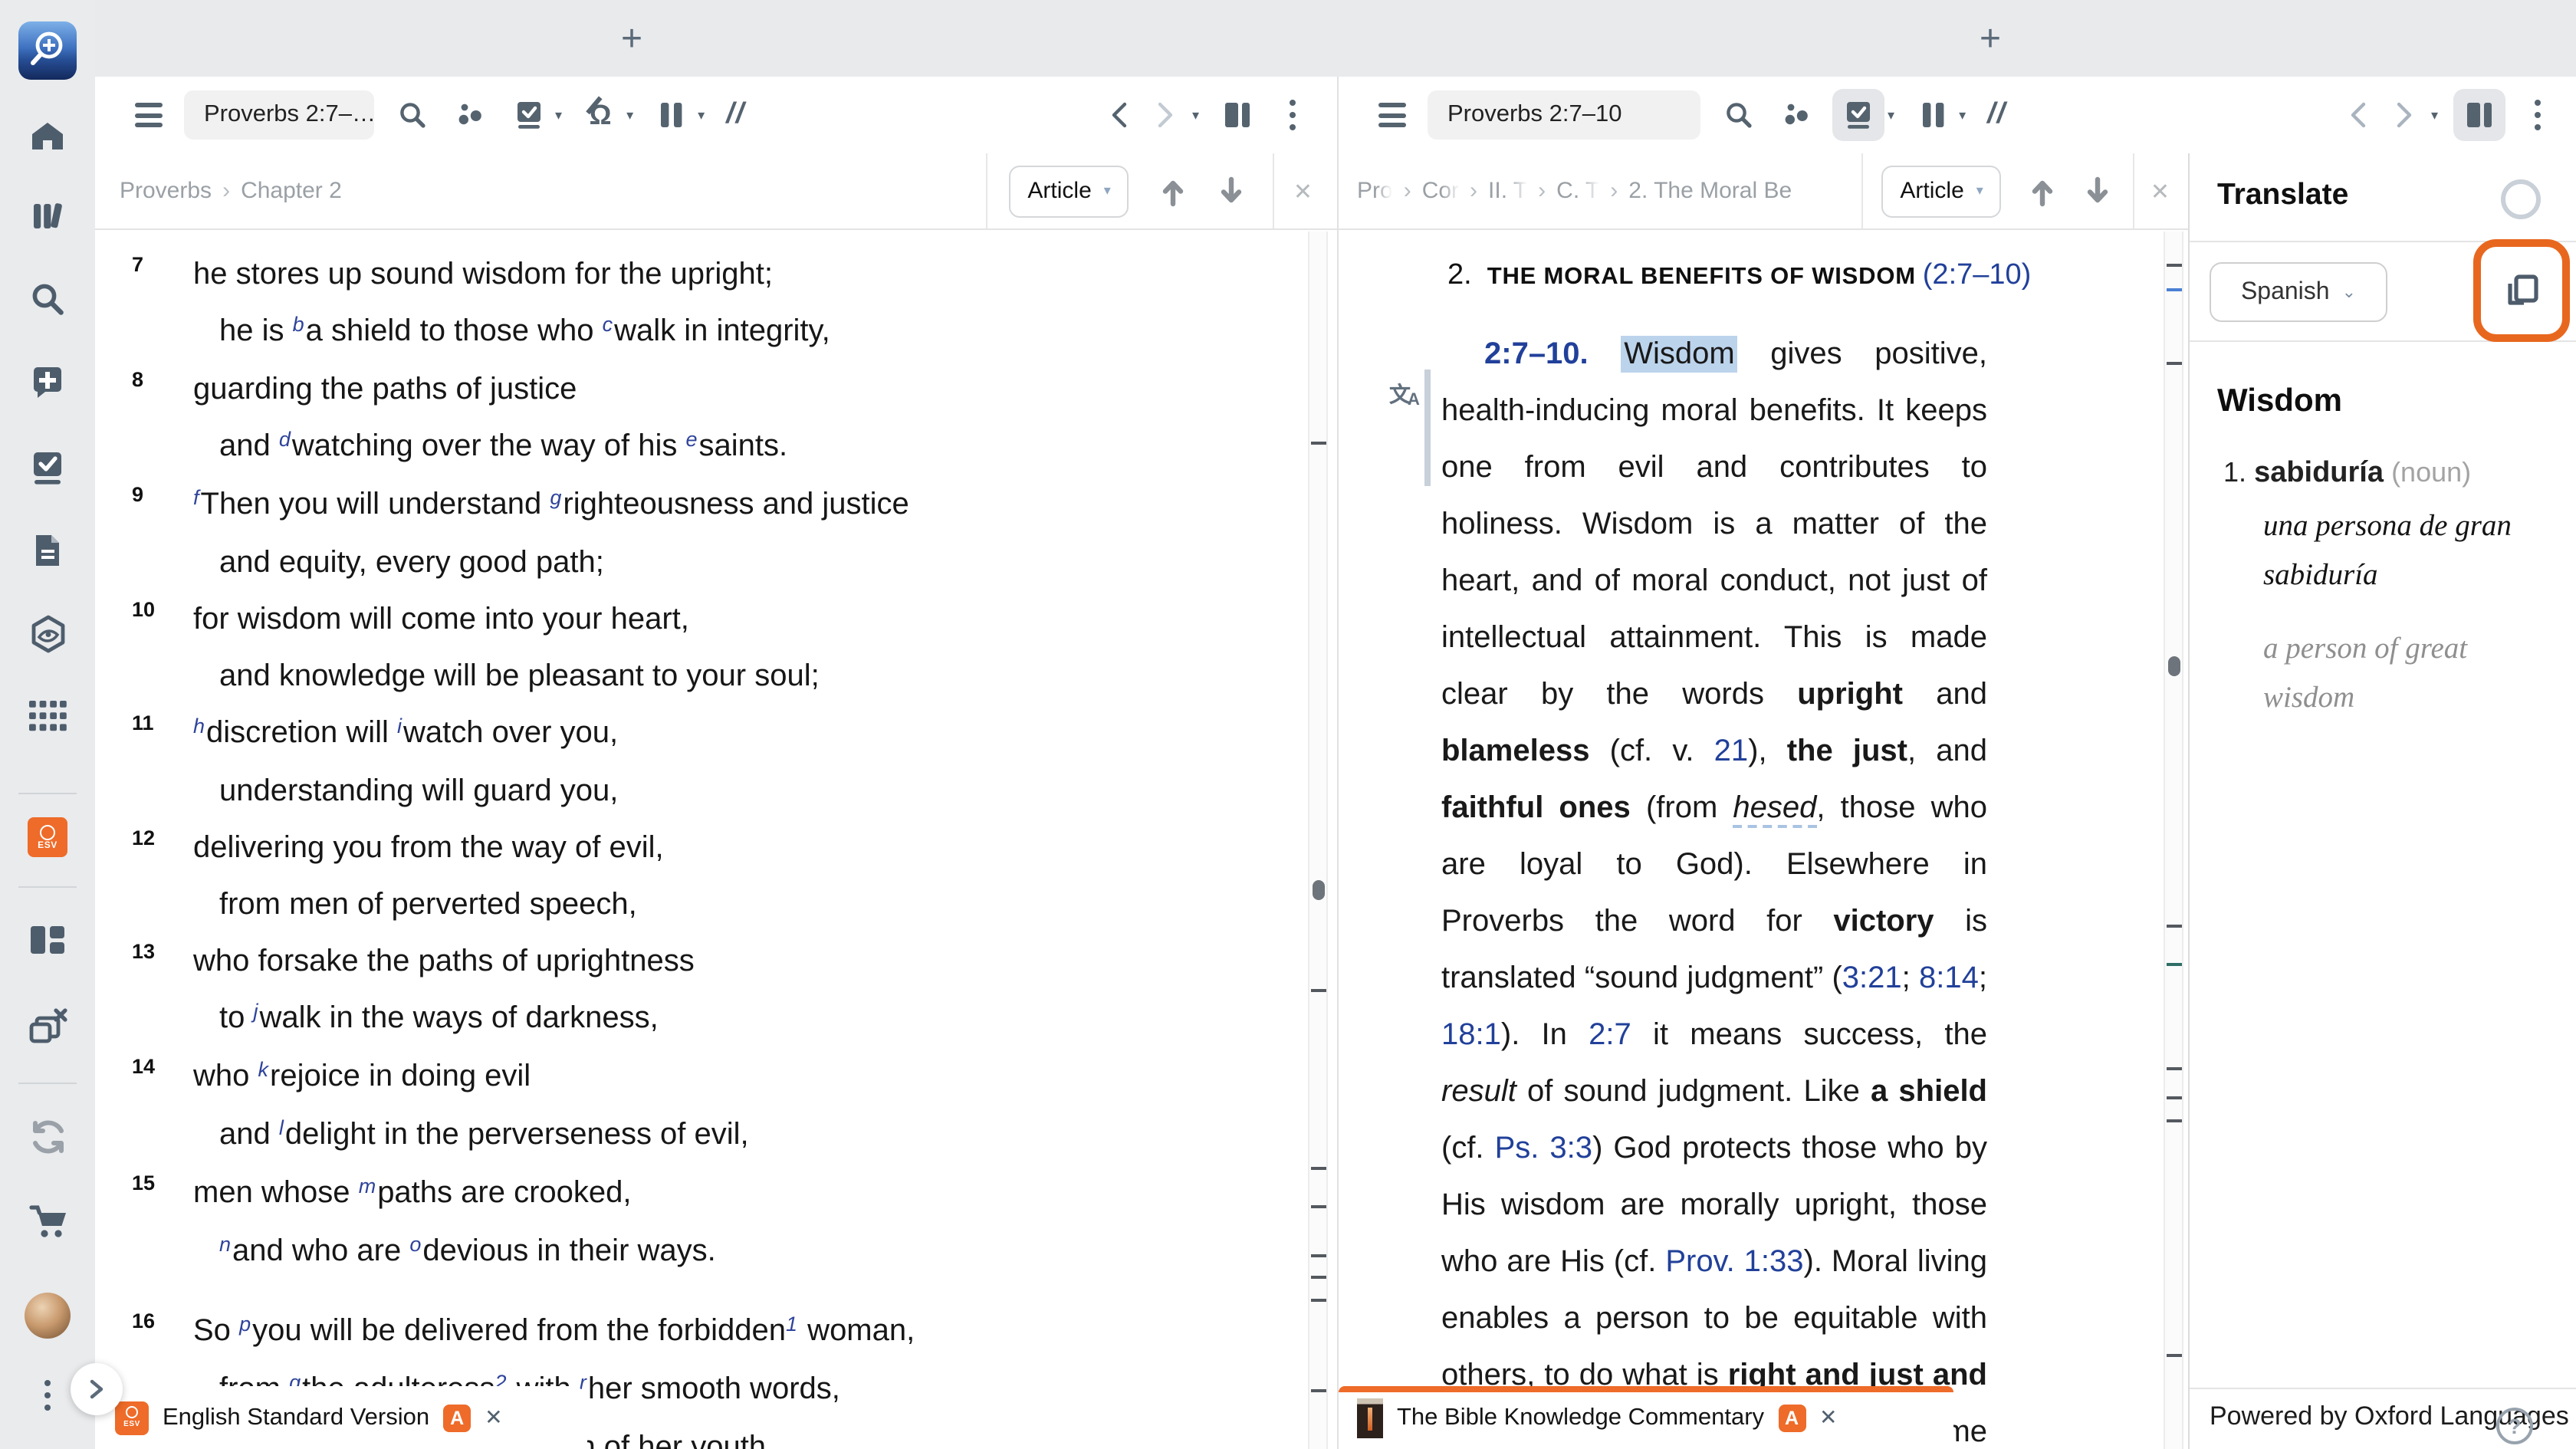 The image size is (2576, 1449). I want to click on breadcrumb-item: Proverbs, so click(166, 191).